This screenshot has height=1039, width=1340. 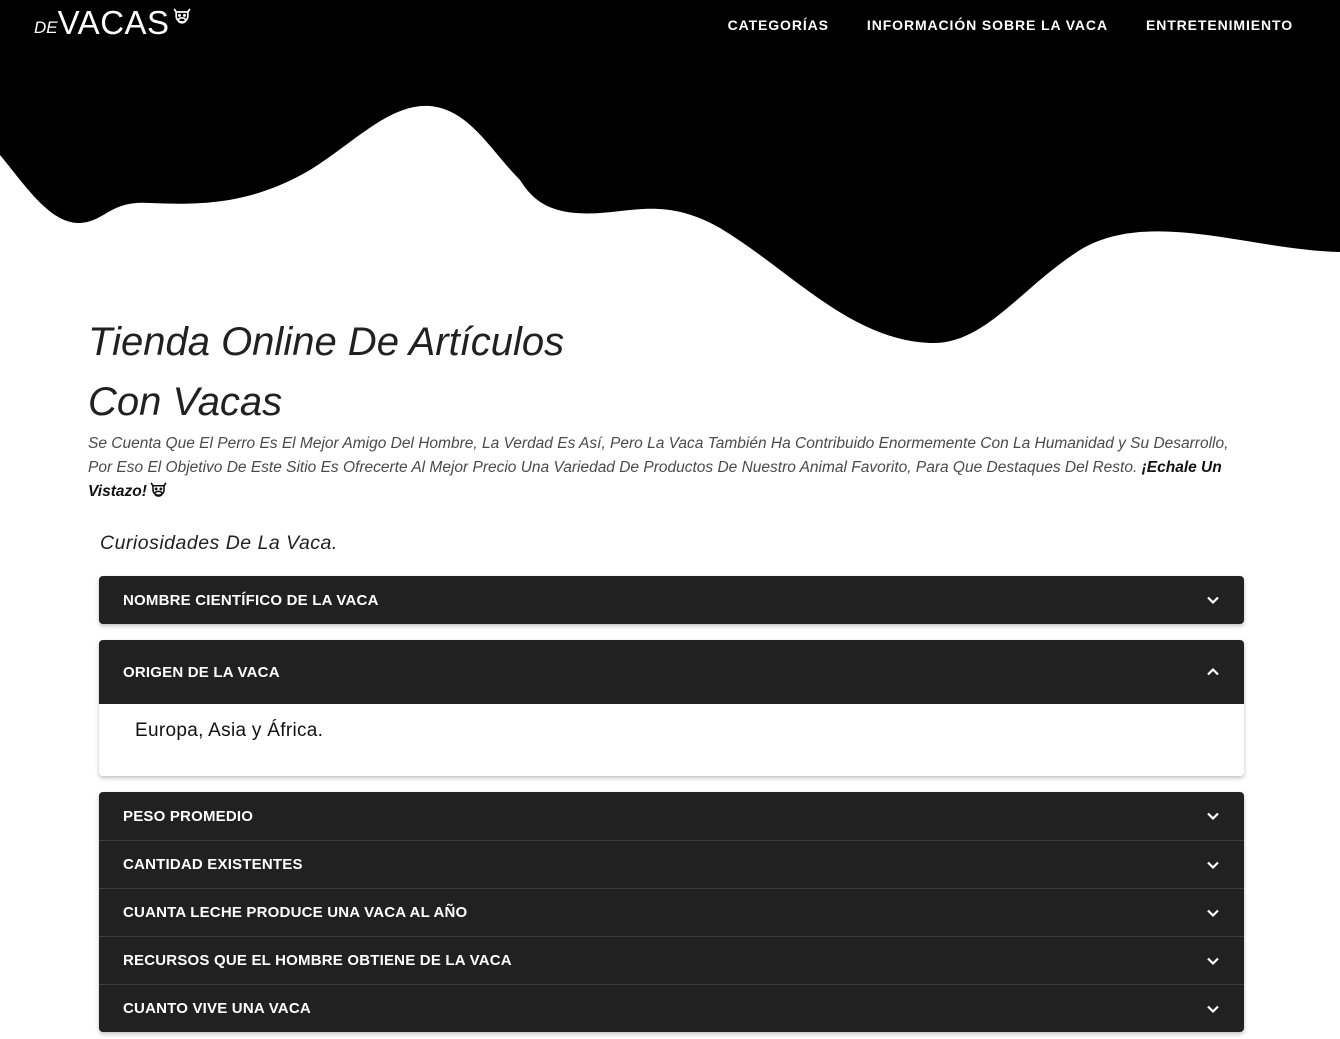 What do you see at coordinates (671, 1008) in the screenshot?
I see `accordion-header-cuanto-vive: CUANTO VIVE UNA VACA` at bounding box center [671, 1008].